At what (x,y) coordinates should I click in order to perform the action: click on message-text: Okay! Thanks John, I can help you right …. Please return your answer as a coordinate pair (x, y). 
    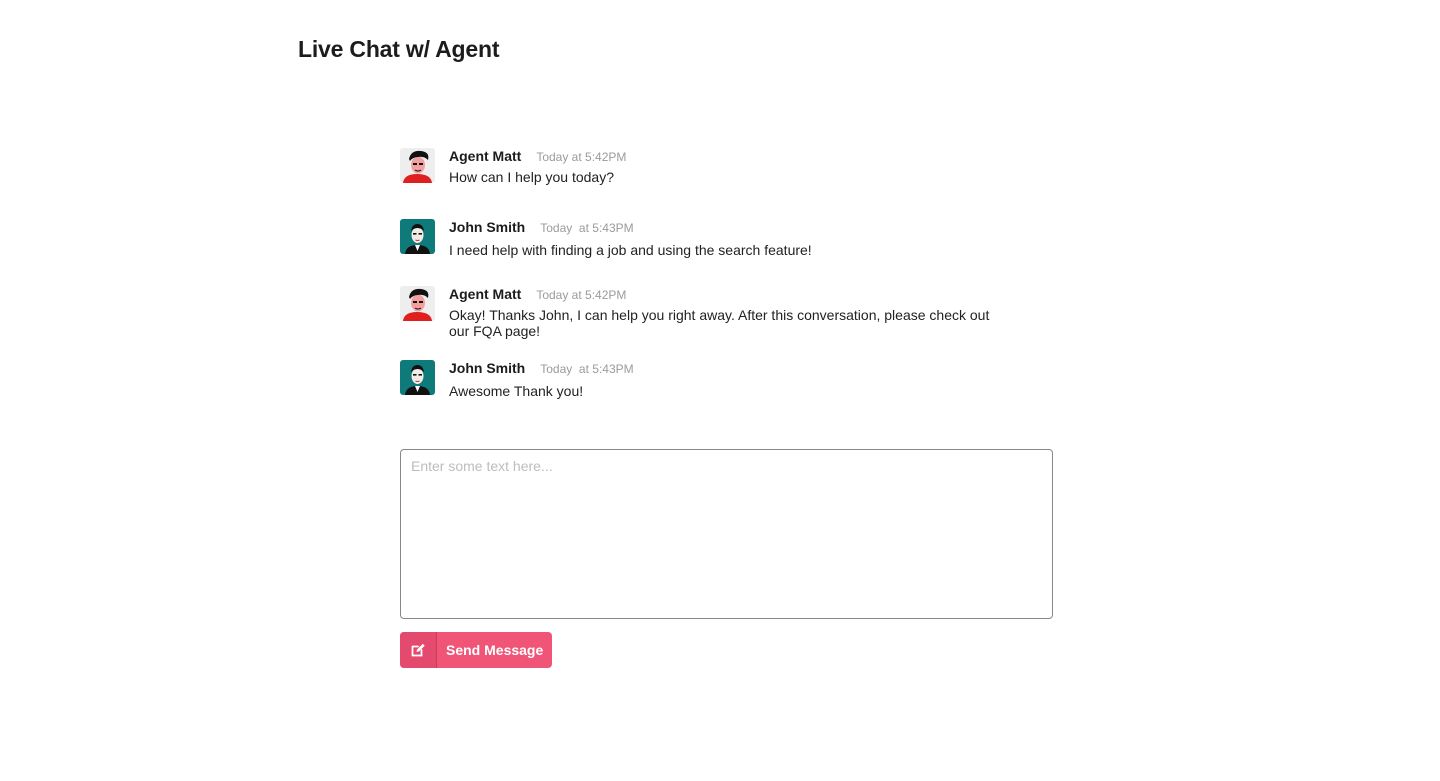
    Looking at the image, I should click on (719, 323).